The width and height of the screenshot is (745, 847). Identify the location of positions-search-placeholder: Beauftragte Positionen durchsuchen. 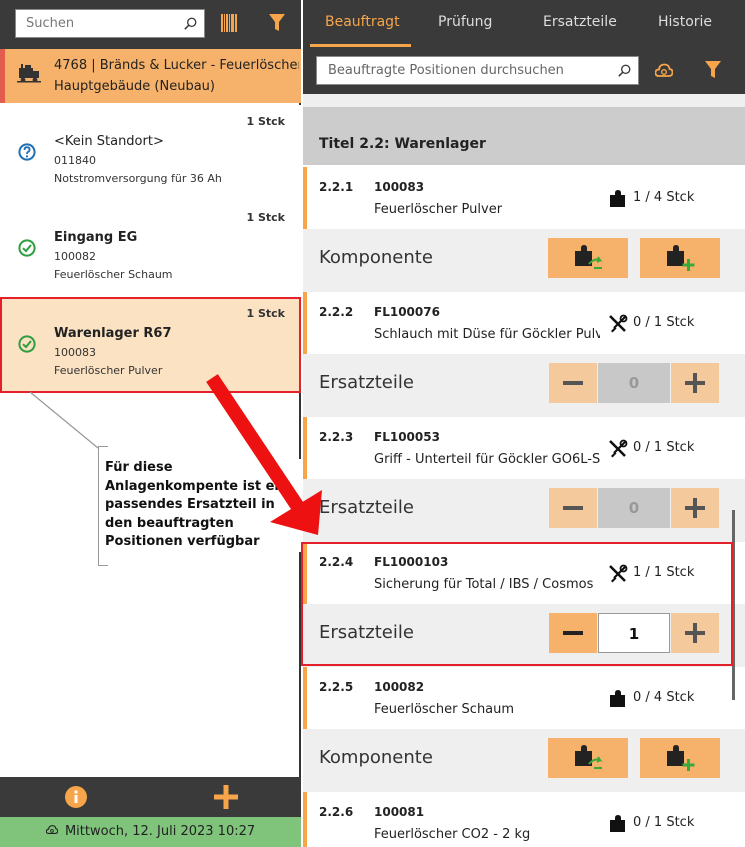
(446, 70).